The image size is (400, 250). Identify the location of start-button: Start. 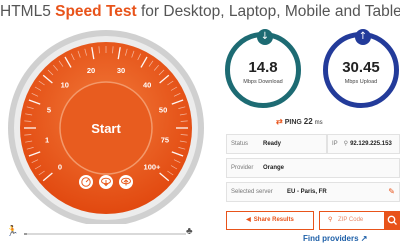
(106, 128).